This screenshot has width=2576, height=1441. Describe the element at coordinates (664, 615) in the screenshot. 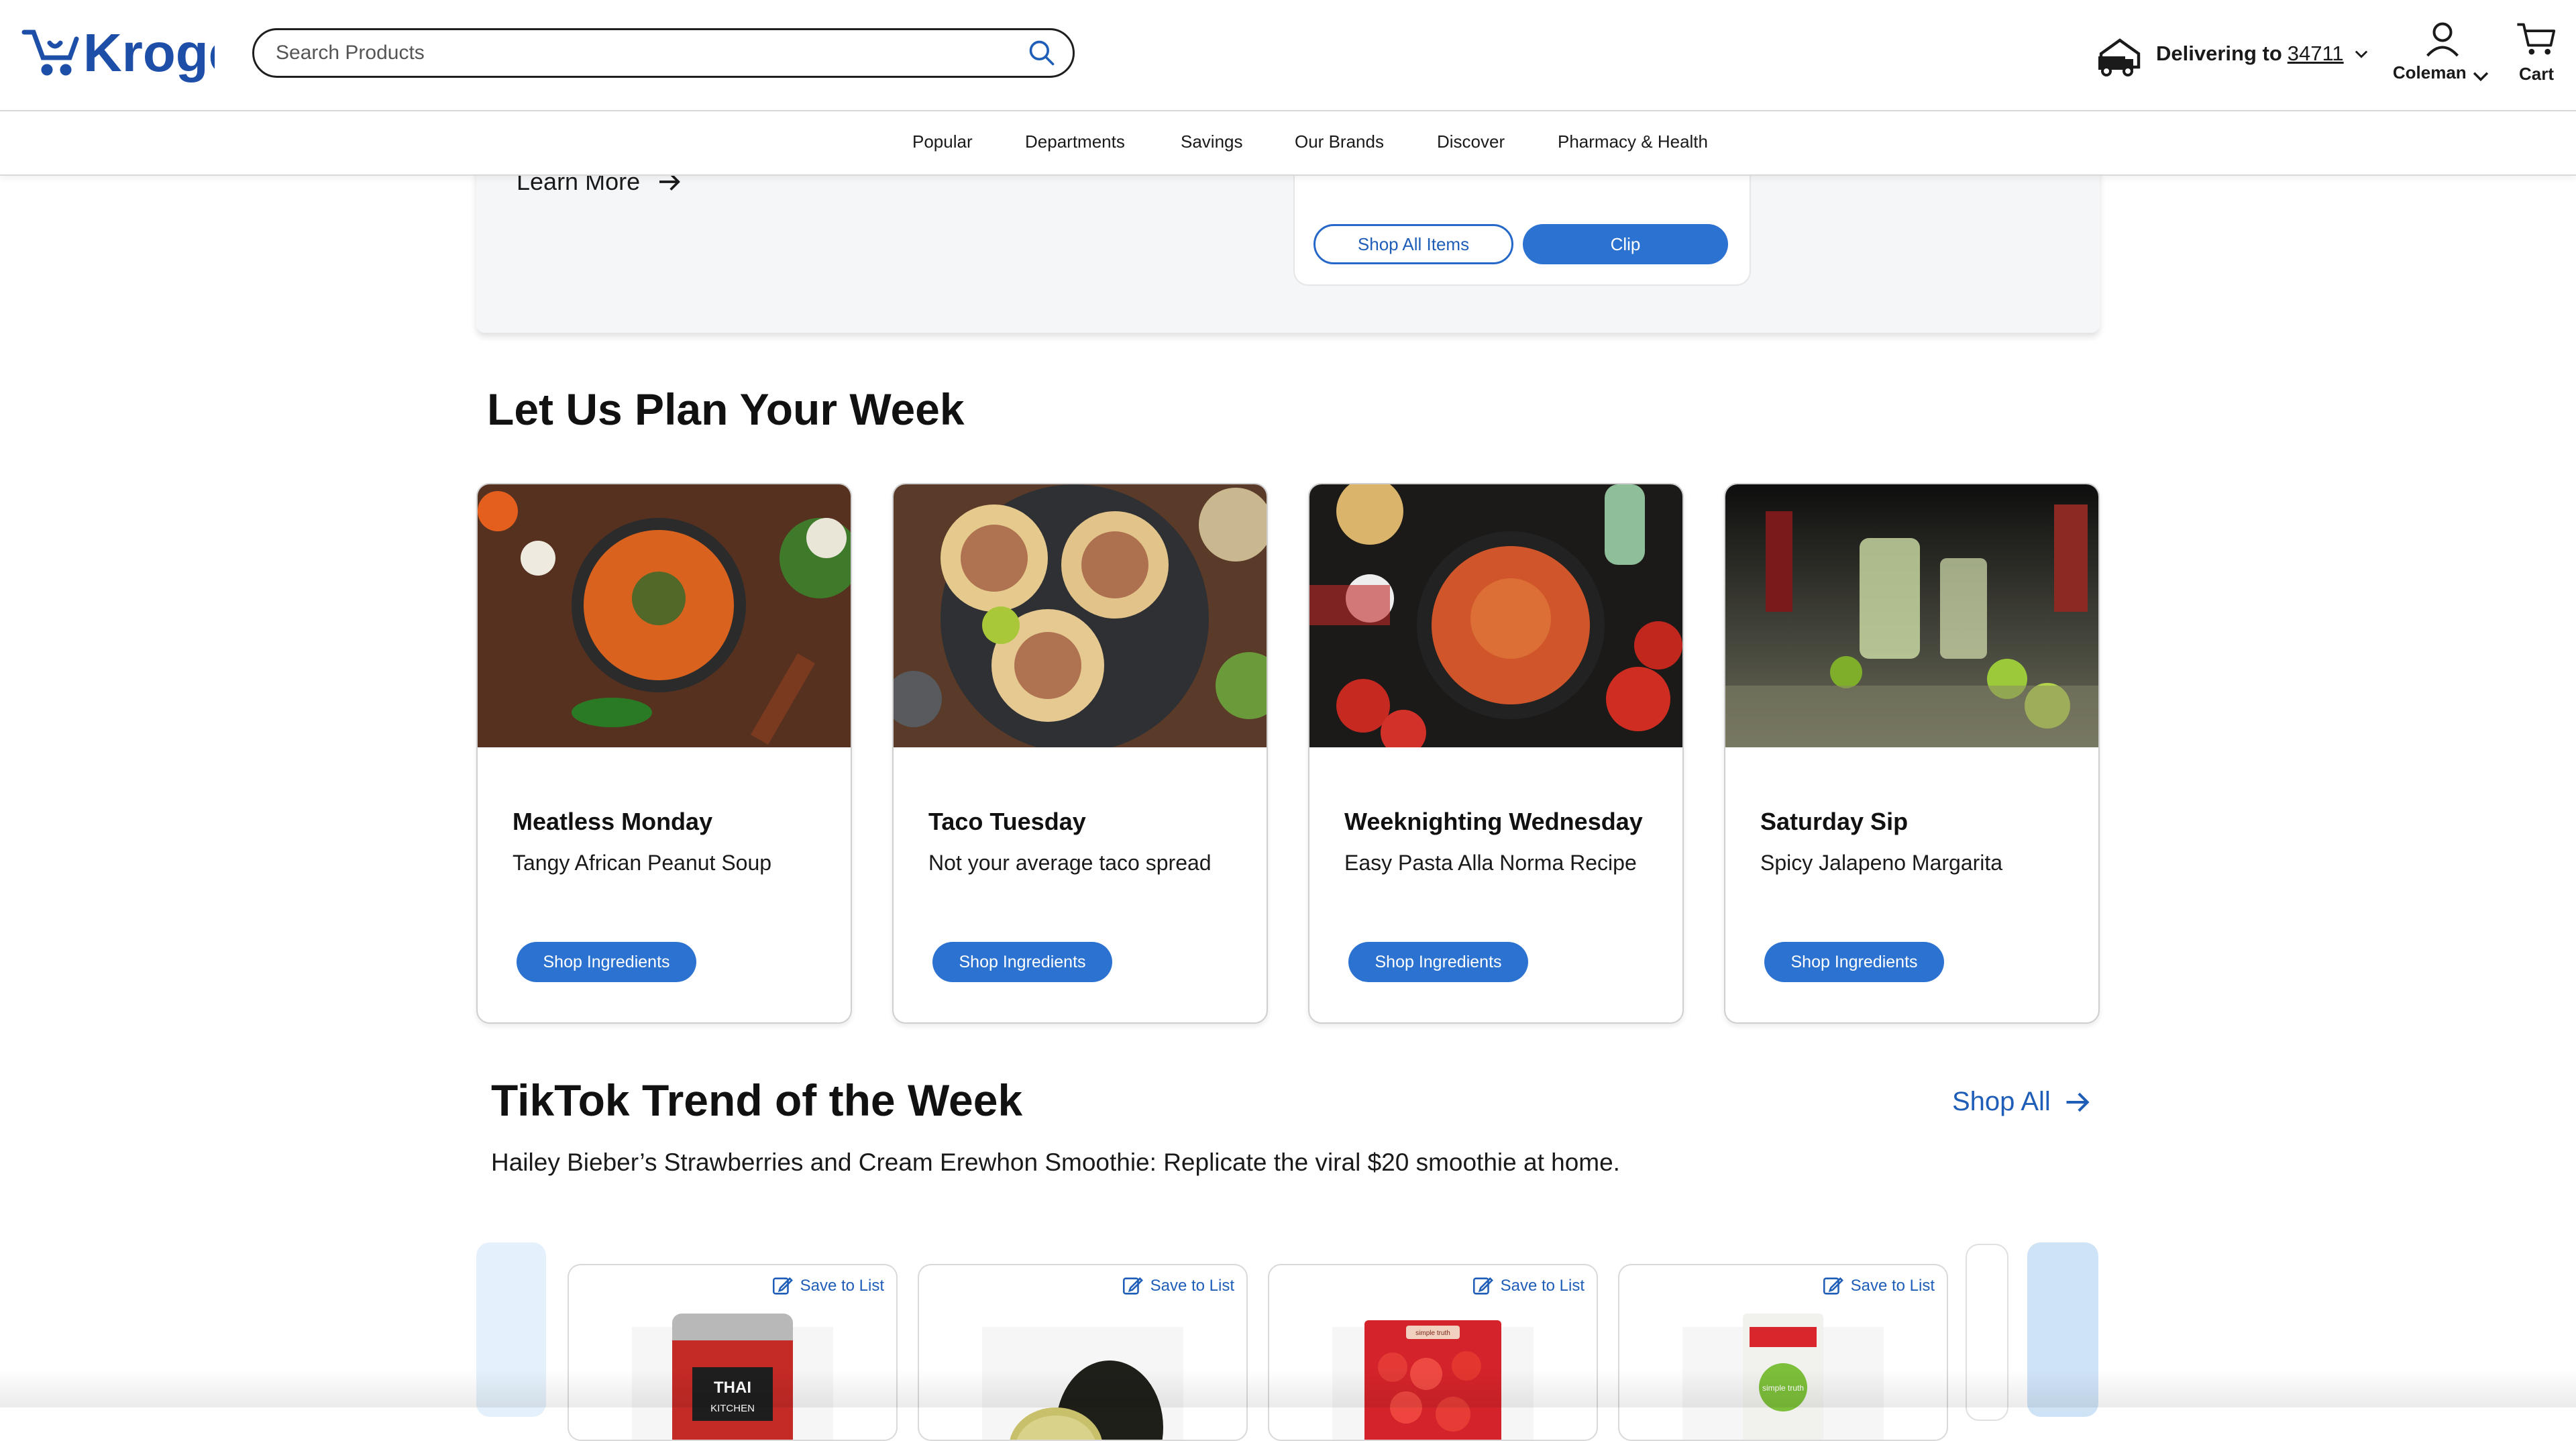

I see `recipe-image-peanut-soup` at that location.